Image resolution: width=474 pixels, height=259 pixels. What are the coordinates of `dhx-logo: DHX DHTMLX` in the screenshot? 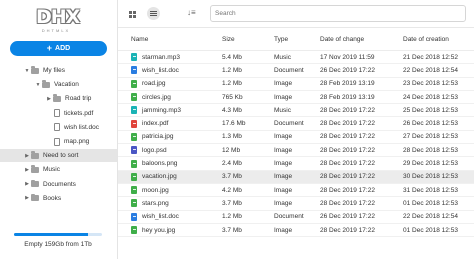 It's located at (58, 22).